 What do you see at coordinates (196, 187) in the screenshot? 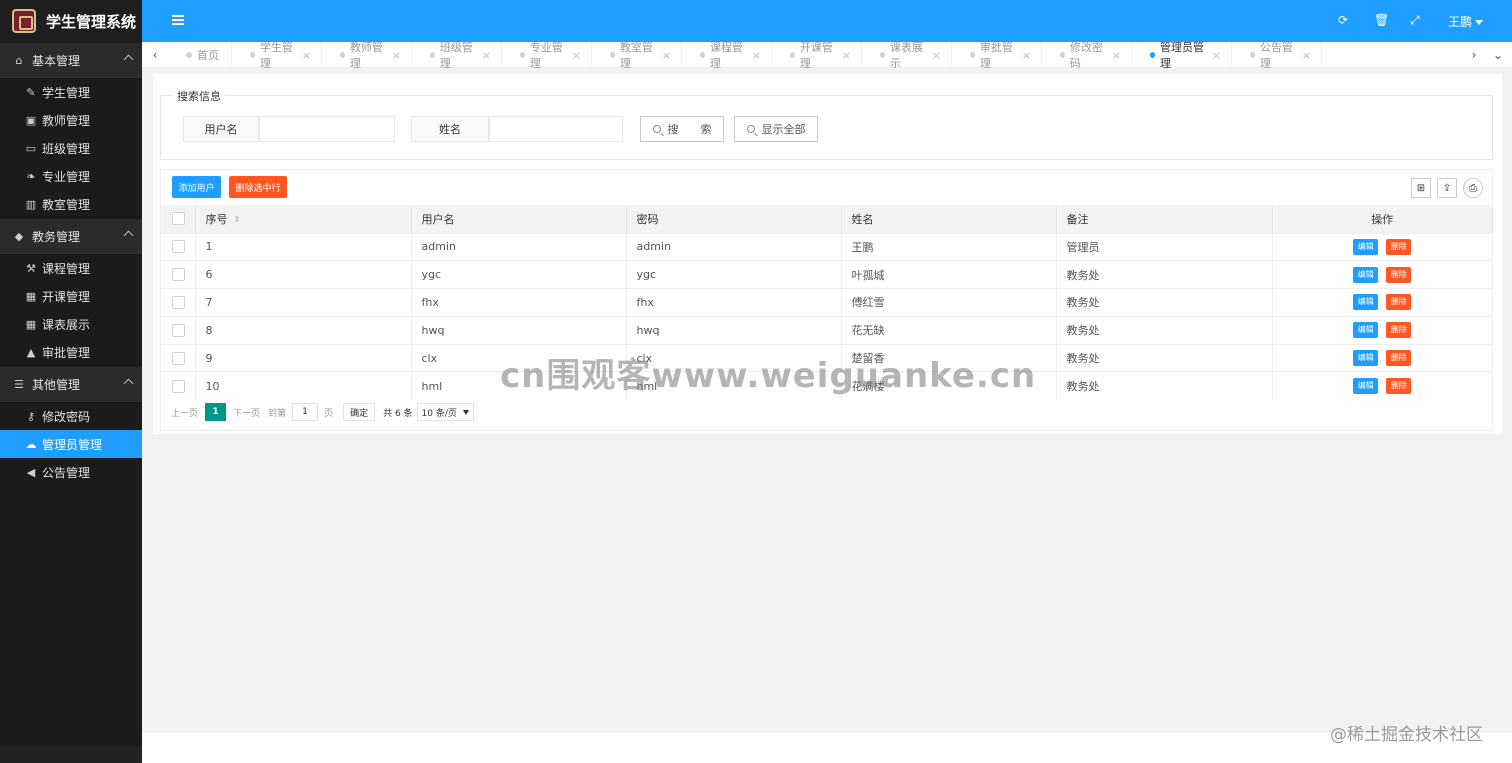
I see `add-user-button: 添加用户` at bounding box center [196, 187].